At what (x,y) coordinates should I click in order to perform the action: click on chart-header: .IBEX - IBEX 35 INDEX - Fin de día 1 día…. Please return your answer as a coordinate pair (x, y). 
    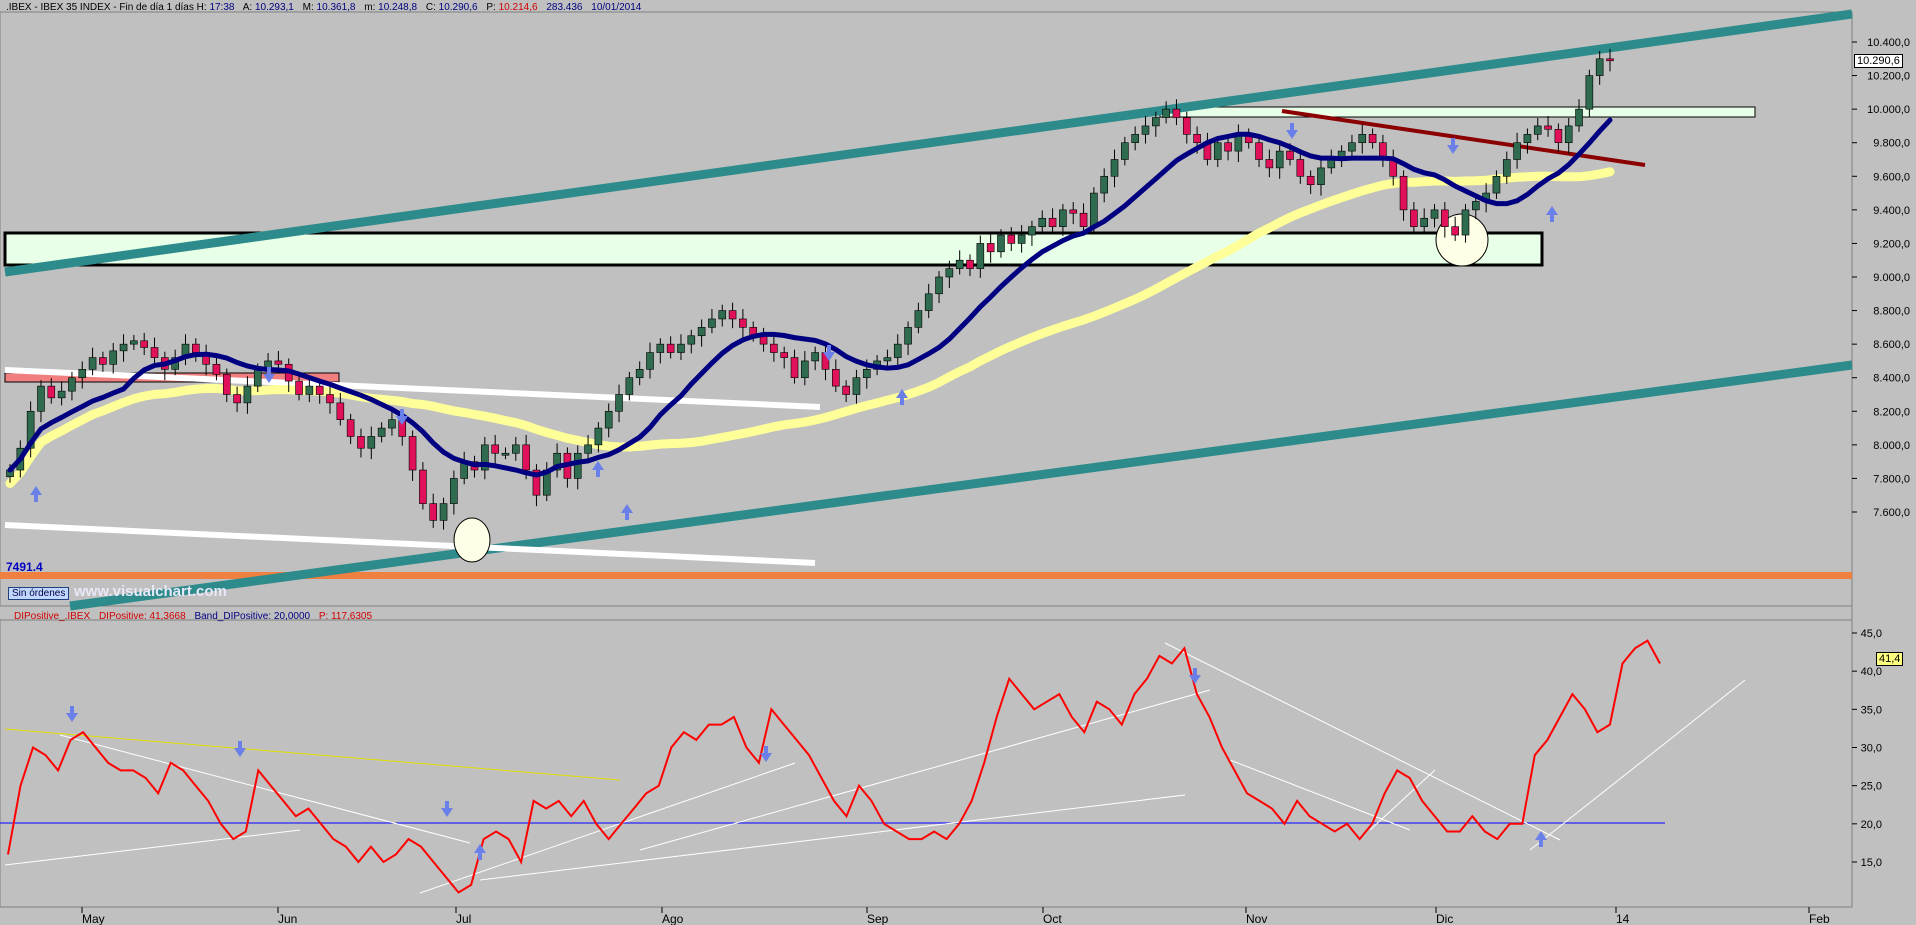
    Looking at the image, I should click on (324, 7).